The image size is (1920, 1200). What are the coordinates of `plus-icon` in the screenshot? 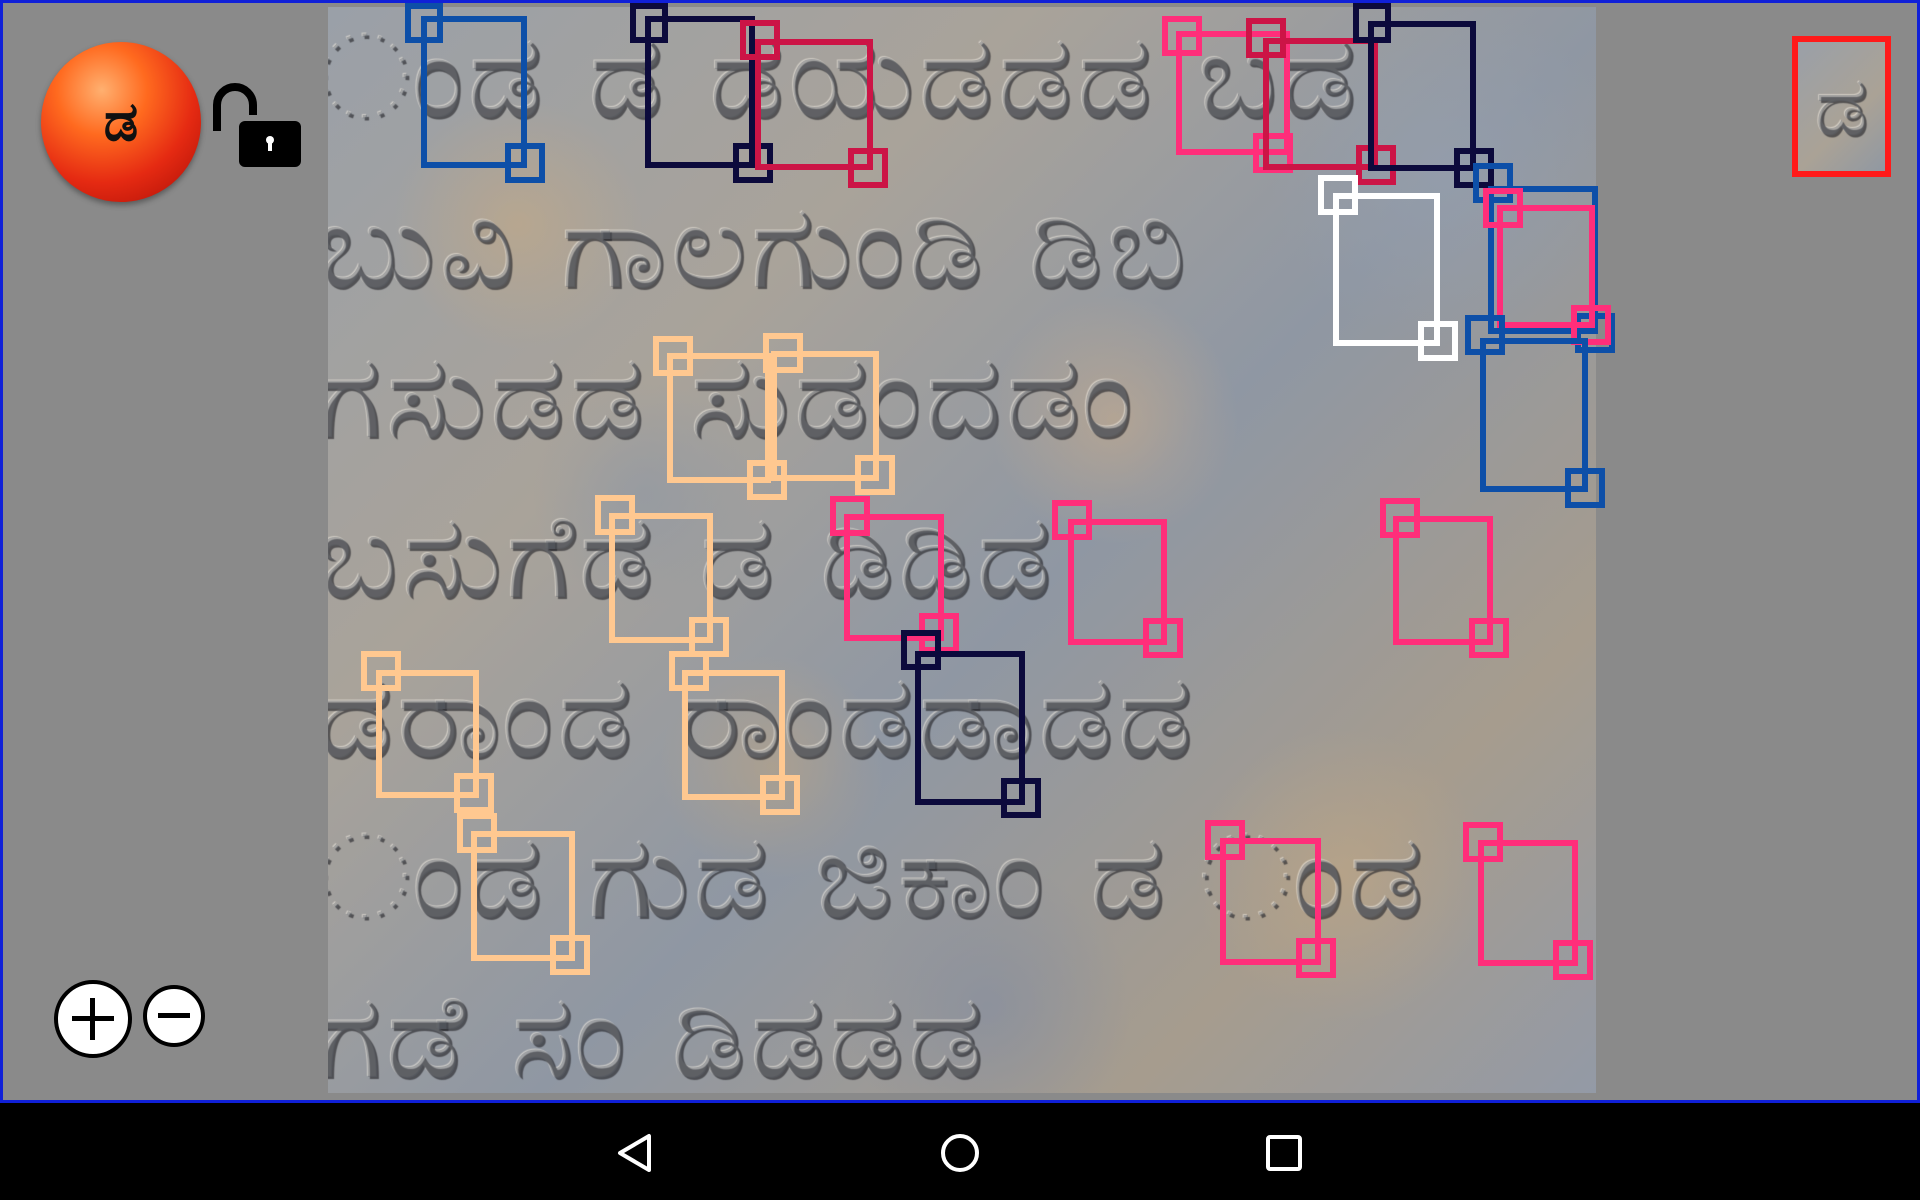 It's located at (93, 1019).